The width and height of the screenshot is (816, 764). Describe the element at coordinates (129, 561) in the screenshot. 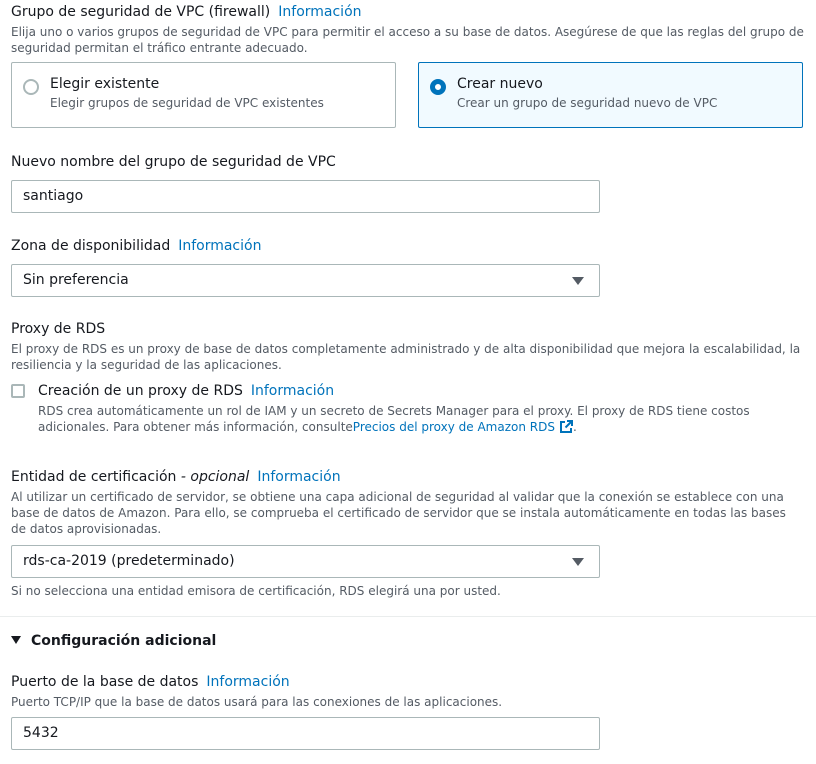

I see `cert-select-value: rds-ca-2019 (predeterminado)` at that location.